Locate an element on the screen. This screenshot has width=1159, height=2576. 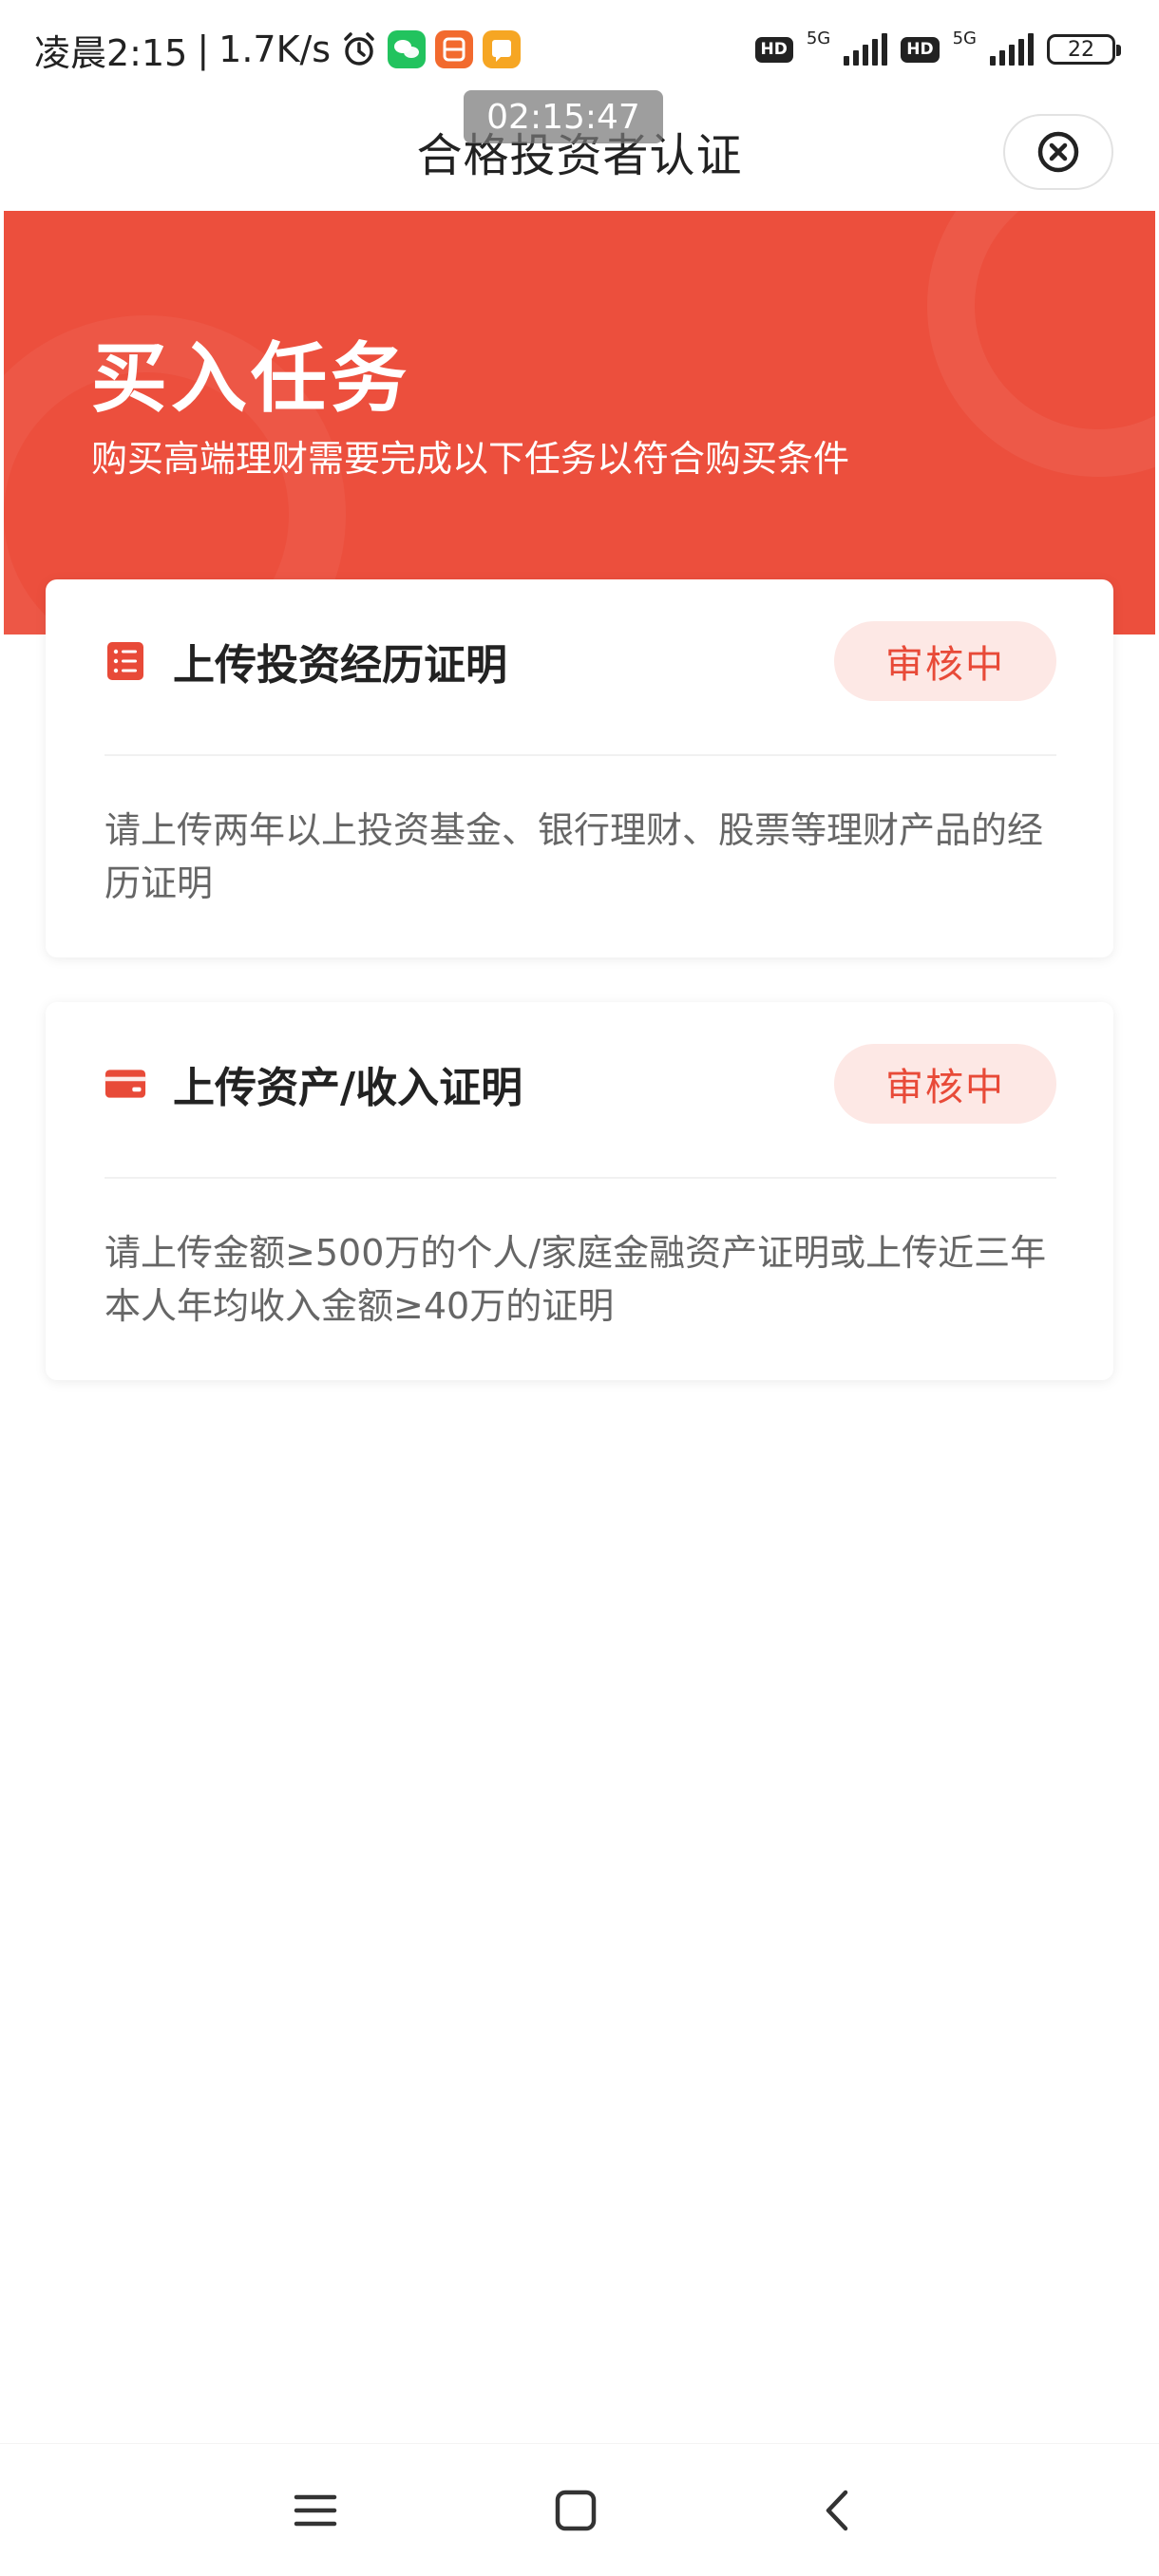
banner-decoration is located at coordinates (1041, 344).